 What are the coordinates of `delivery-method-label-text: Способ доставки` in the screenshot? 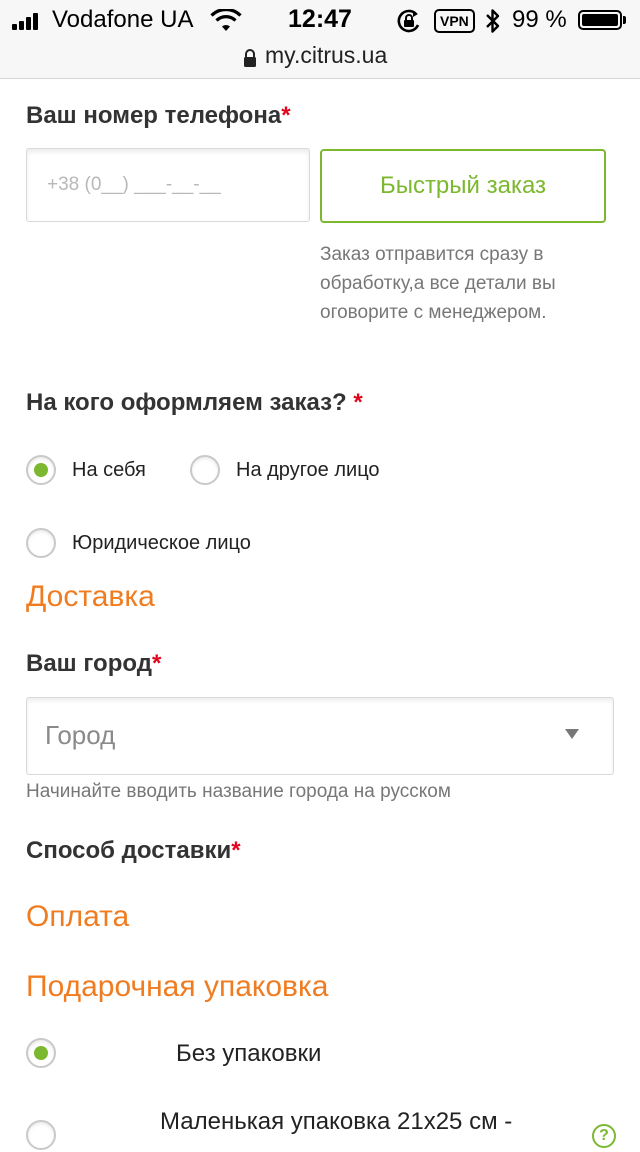 It's located at (129, 850).